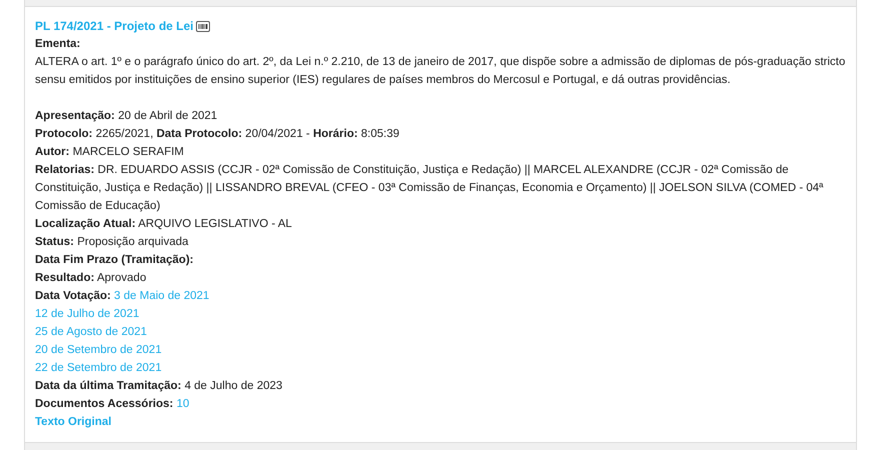 Image resolution: width=883 pixels, height=450 pixels. I want to click on link: 22 de Setembro de 2021, so click(98, 368).